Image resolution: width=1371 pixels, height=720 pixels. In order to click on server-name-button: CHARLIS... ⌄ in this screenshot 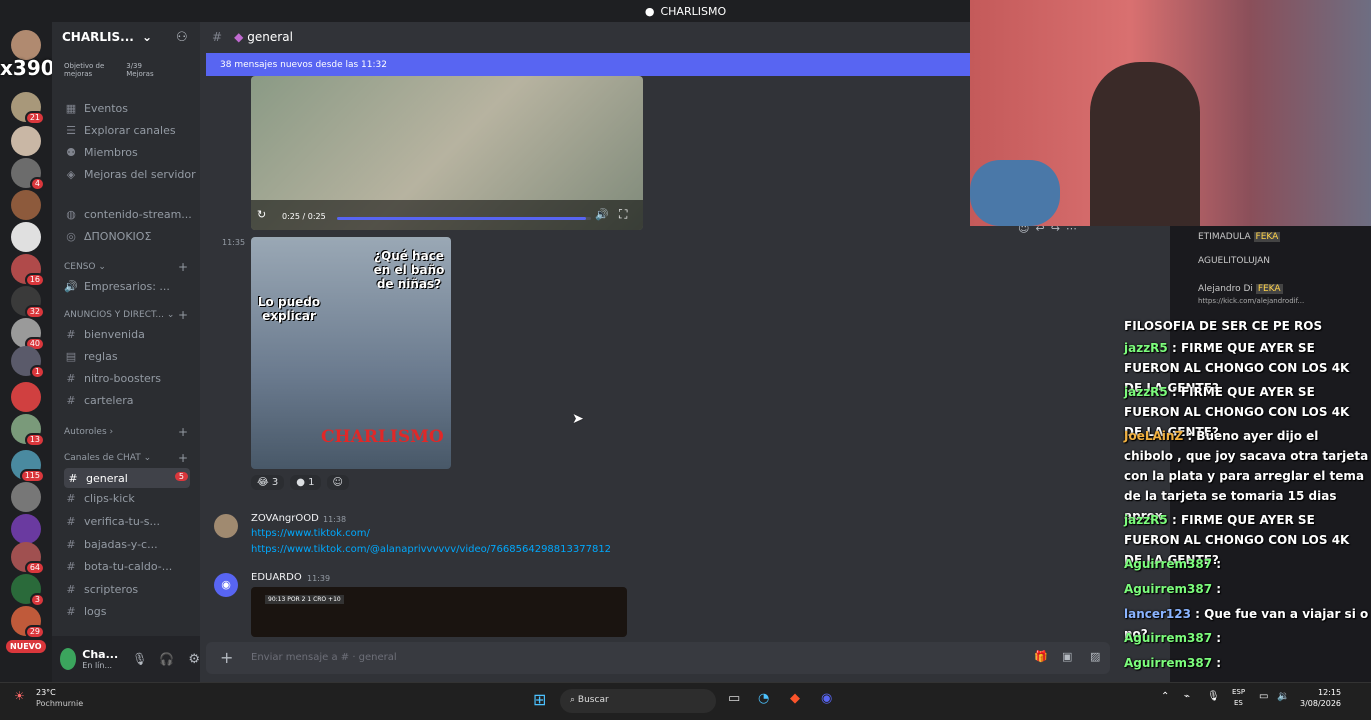, I will do `click(107, 37)`.